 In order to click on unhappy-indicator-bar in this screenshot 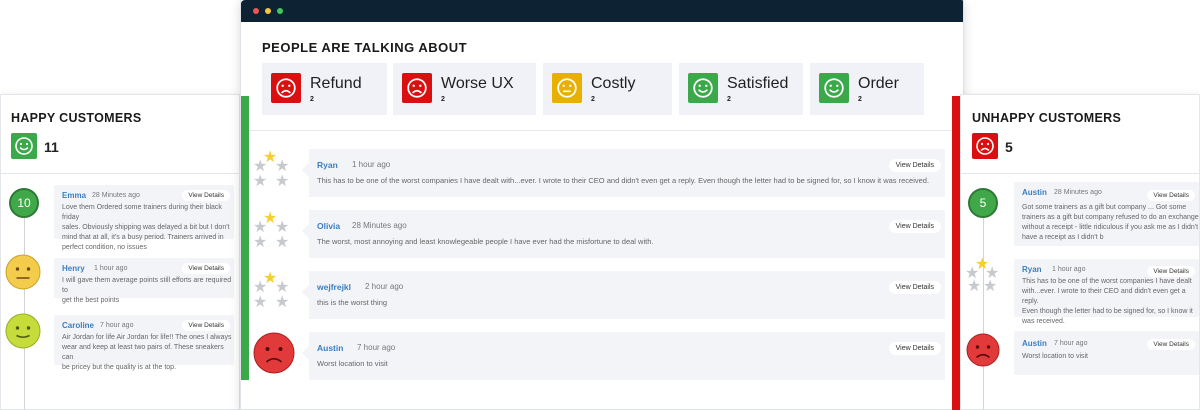, I will do `click(956, 253)`.